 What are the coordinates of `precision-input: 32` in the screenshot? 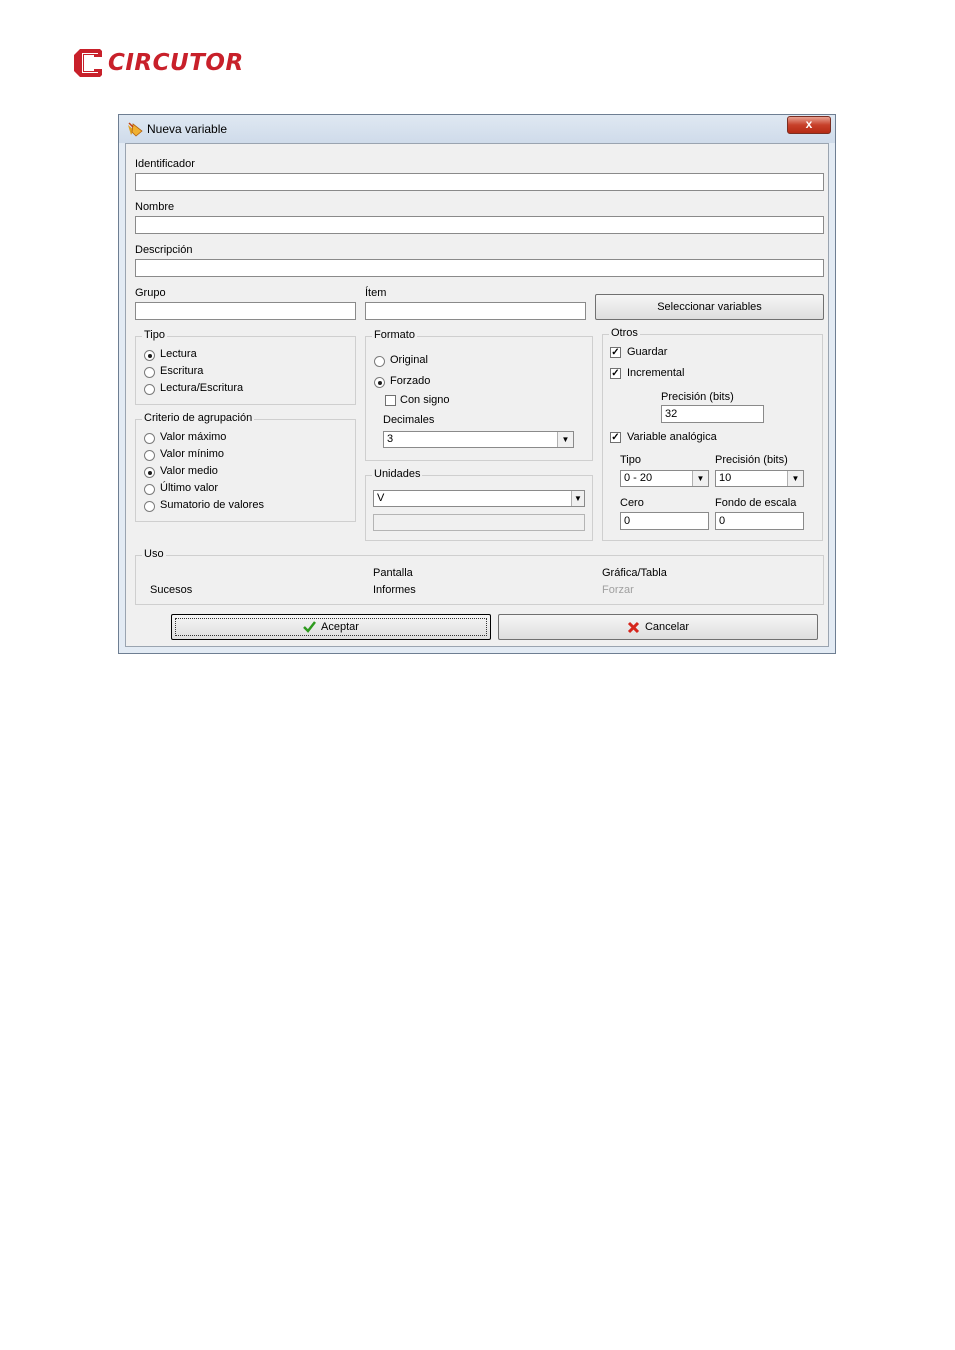 It's located at (712, 414).